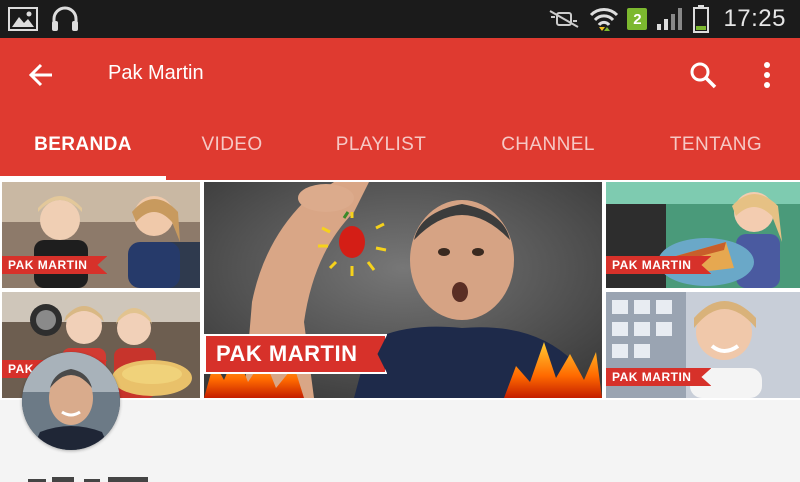  Describe the element at coordinates (716, 145) in the screenshot. I see `tab-tentang: TENTANG` at that location.